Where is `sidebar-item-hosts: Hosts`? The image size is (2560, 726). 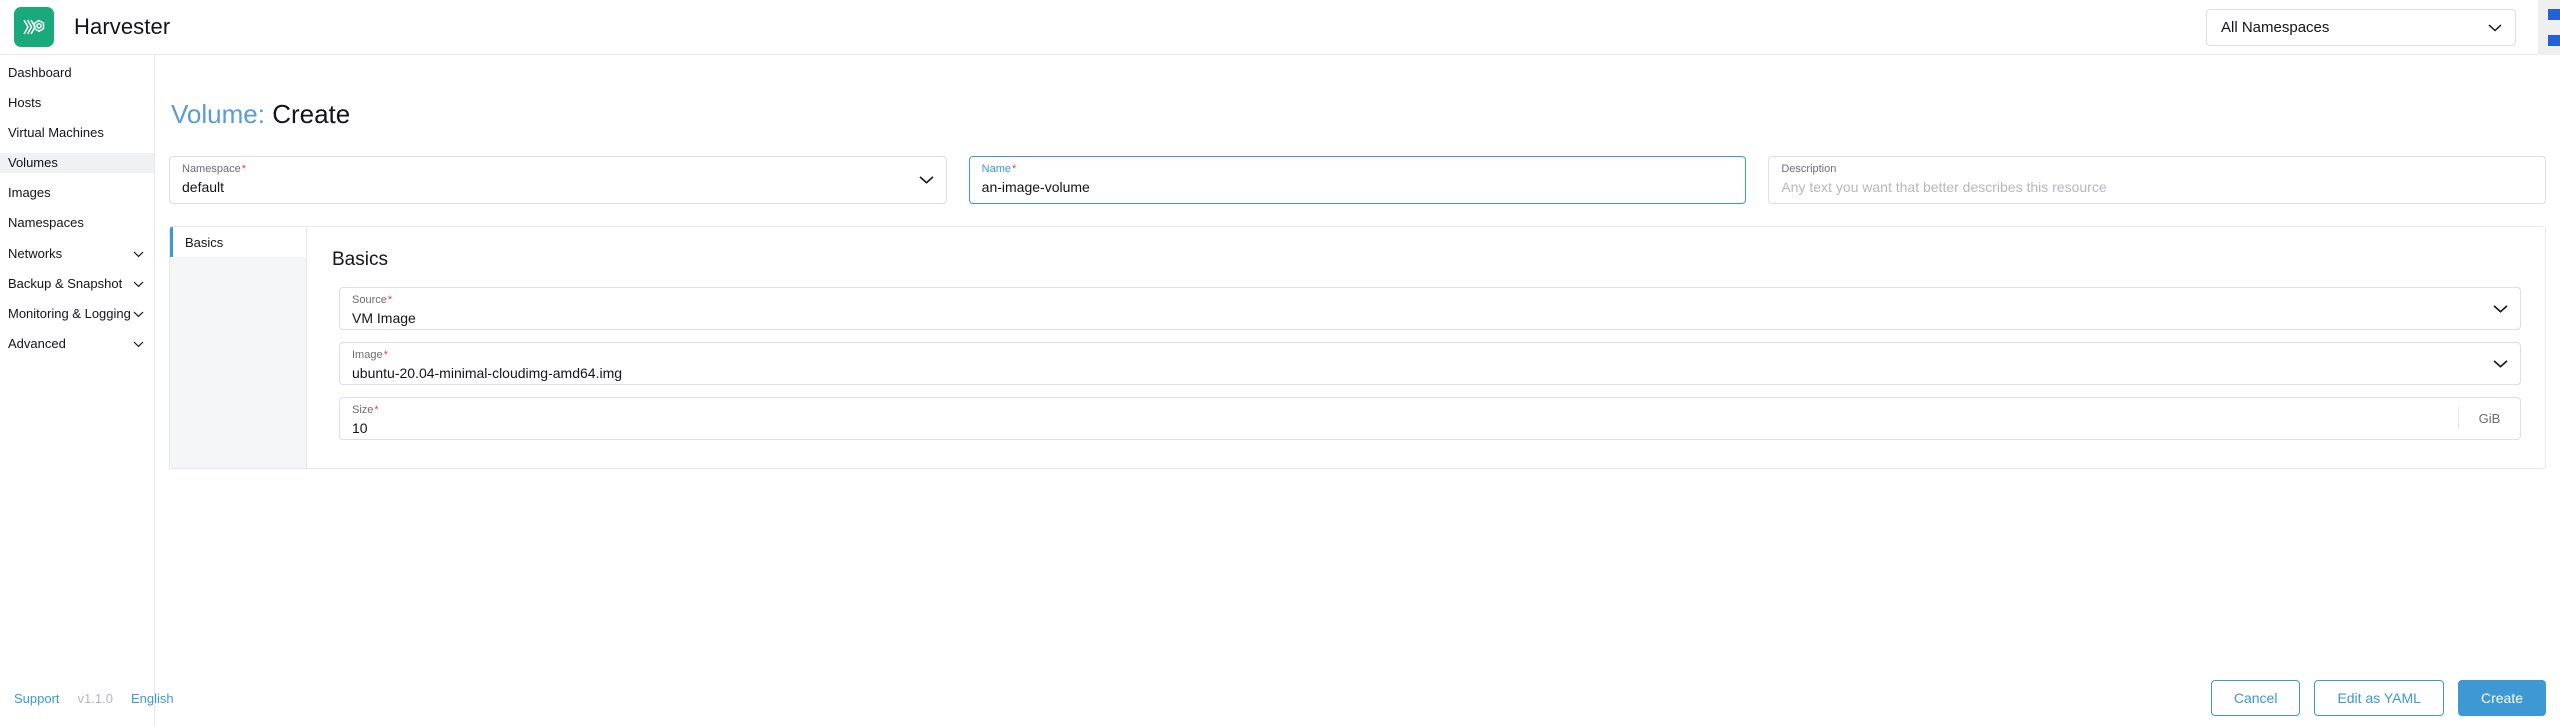
sidebar-item-hosts: Hosts is located at coordinates (77, 103).